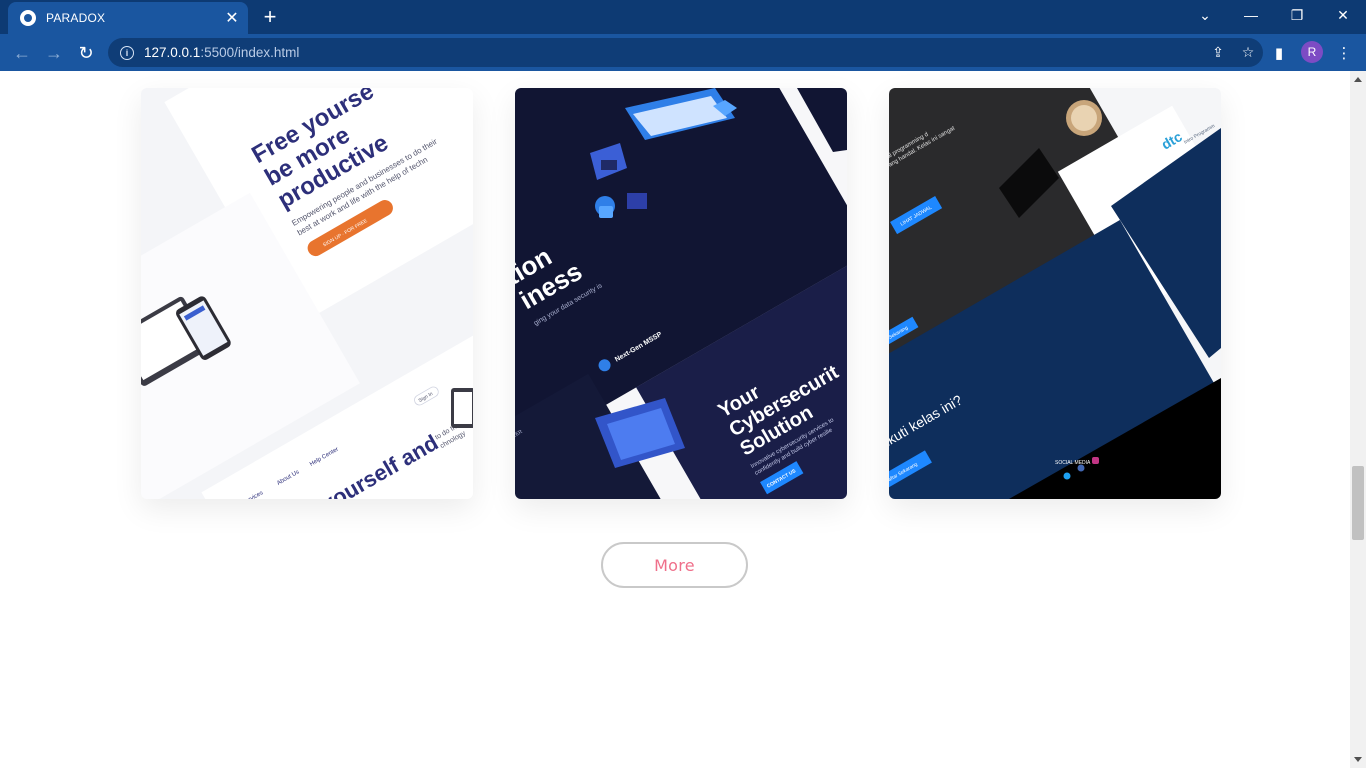 This screenshot has width=1366, height=768. I want to click on browser-tab: PARADOX ✕, so click(128, 18).